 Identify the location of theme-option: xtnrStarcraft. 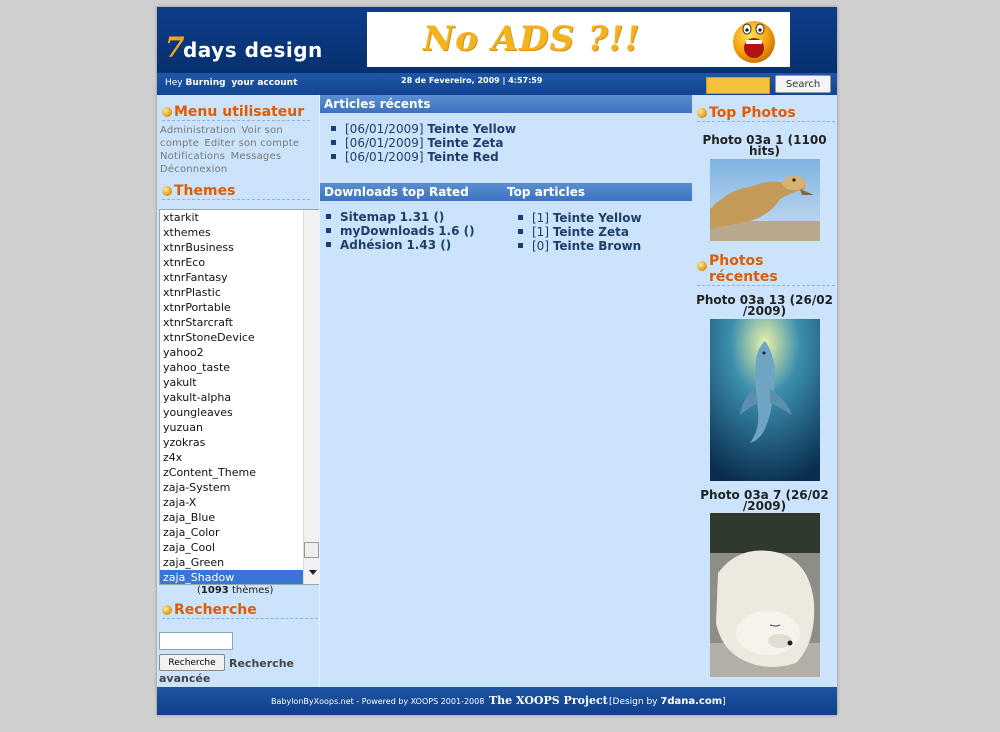
(240, 322).